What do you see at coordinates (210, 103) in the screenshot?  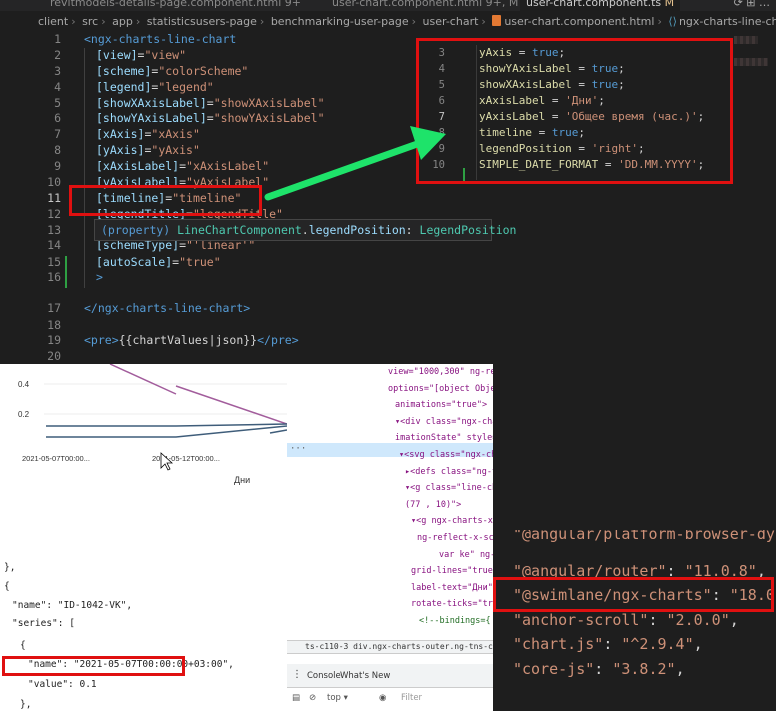 I see `code-line: [showXAxisLabel]="showXAxisLabel"` at bounding box center [210, 103].